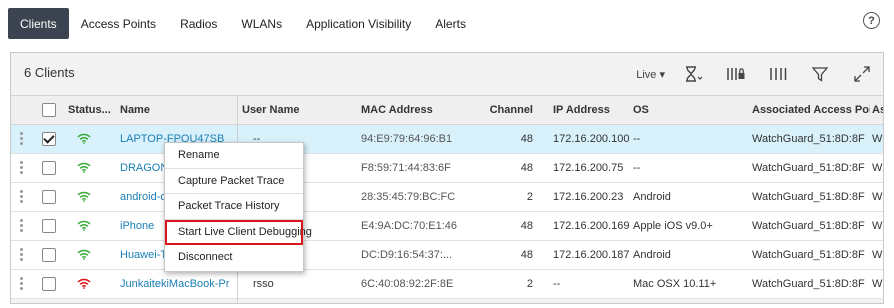  What do you see at coordinates (49, 72) in the screenshot?
I see `panel-title: 6 Clients` at bounding box center [49, 72].